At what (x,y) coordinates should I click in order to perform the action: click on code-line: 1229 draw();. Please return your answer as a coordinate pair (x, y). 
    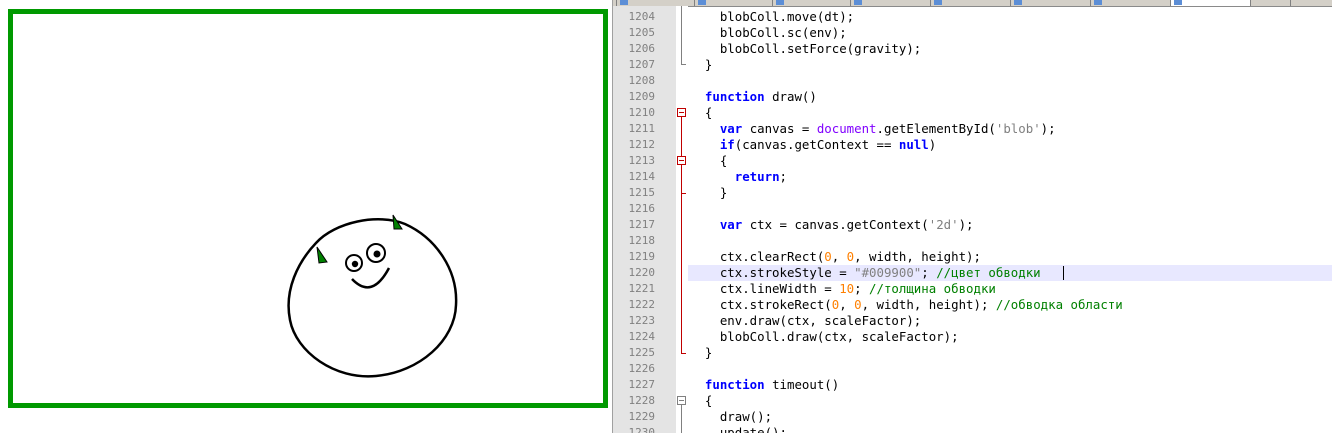
    Looking at the image, I should click on (972, 417).